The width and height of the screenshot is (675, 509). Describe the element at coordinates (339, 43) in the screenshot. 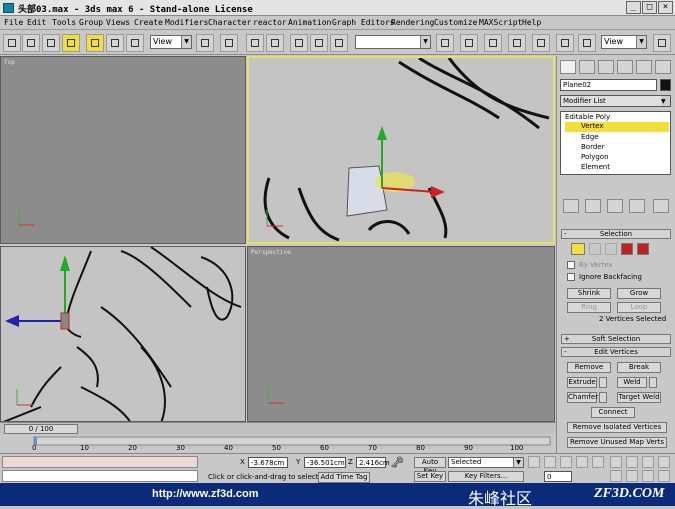

I see `edit-selection-icon` at that location.